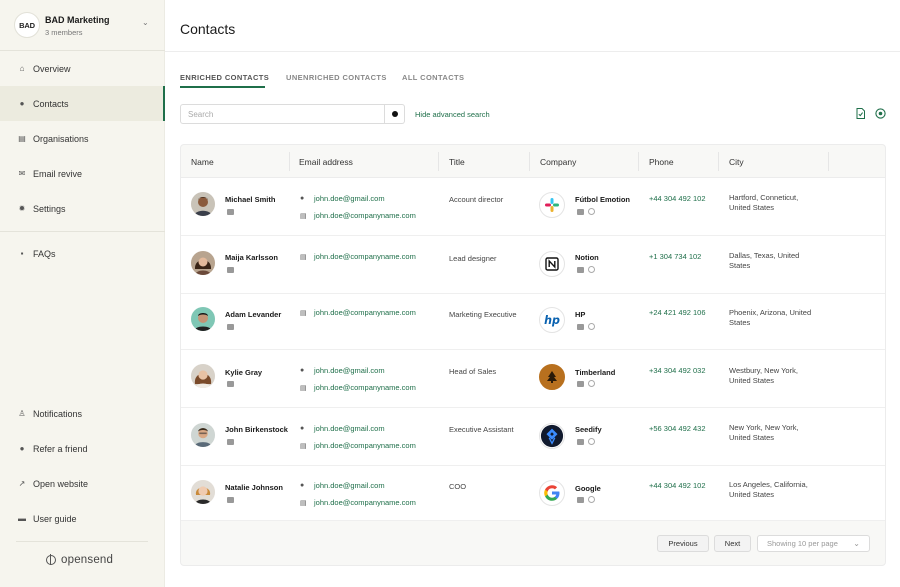  What do you see at coordinates (250, 199) in the screenshot?
I see `contact-name: Michael Smith` at bounding box center [250, 199].